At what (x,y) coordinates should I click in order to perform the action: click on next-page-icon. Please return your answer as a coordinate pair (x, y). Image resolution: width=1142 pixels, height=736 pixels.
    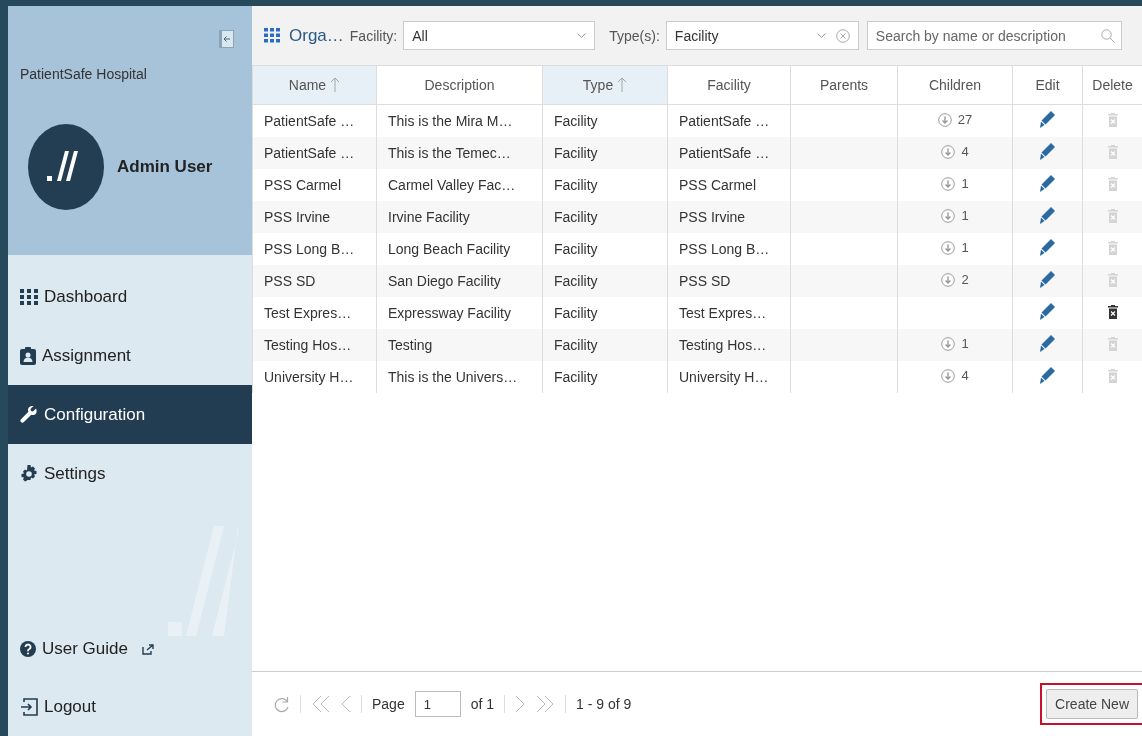
    Looking at the image, I should click on (520, 704).